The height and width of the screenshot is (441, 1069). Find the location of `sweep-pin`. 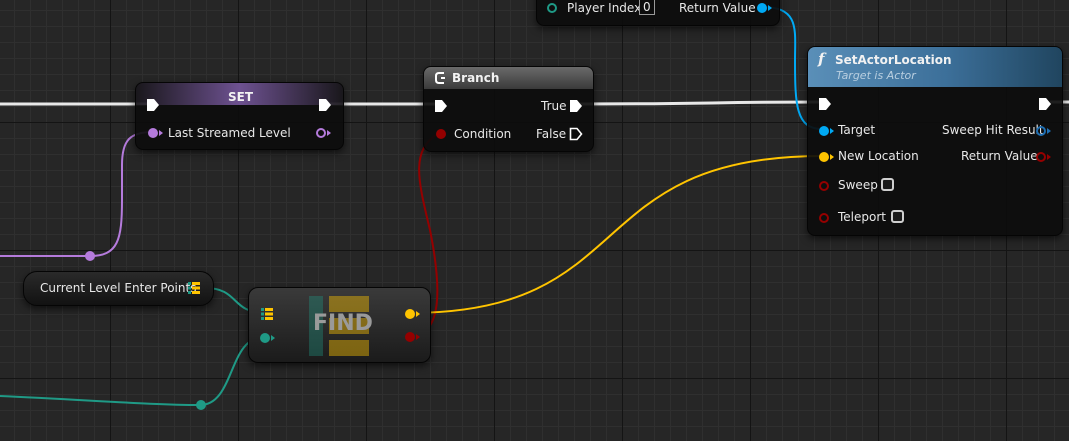

sweep-pin is located at coordinates (824, 186).